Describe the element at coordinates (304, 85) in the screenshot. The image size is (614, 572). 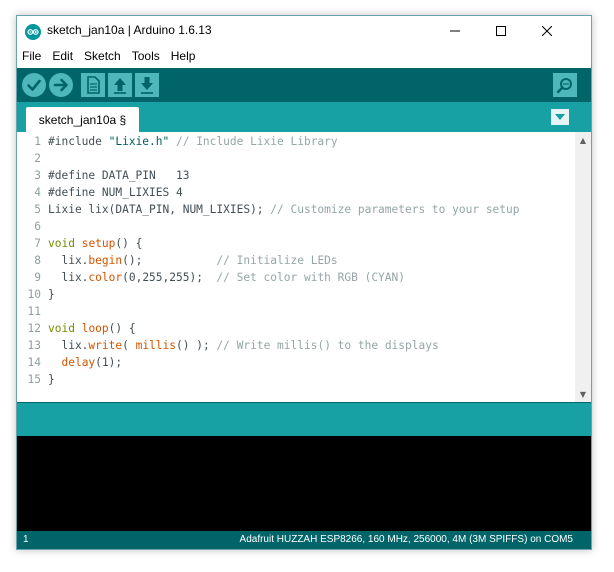
I see `toolbar` at that location.